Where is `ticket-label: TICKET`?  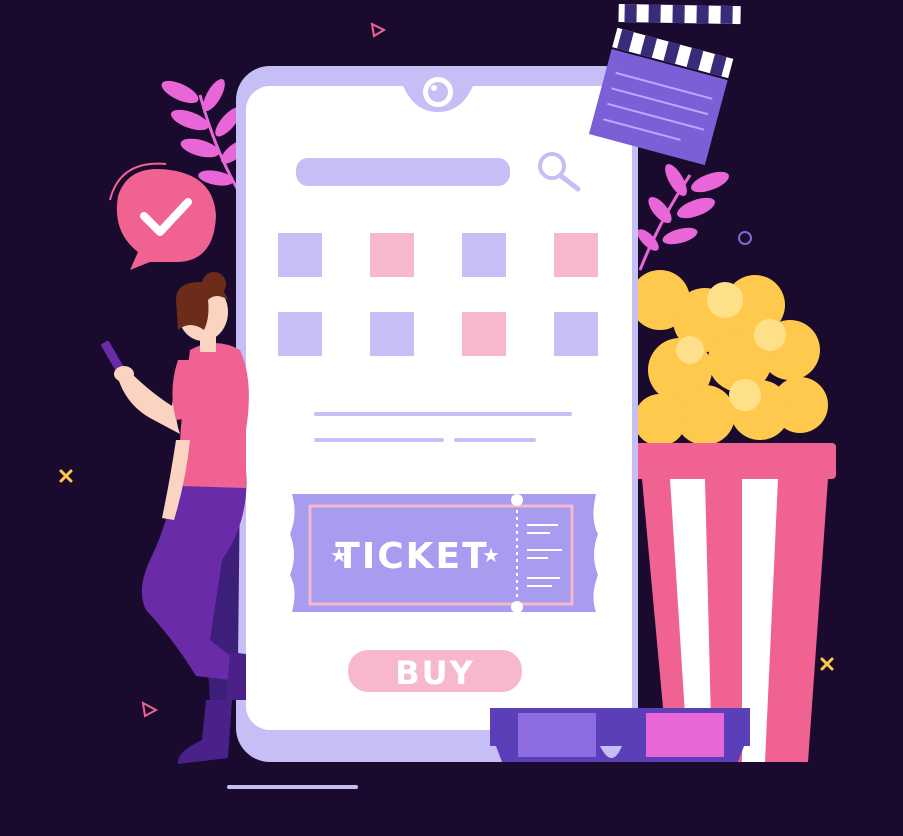 ticket-label: TICKET is located at coordinates (411, 556).